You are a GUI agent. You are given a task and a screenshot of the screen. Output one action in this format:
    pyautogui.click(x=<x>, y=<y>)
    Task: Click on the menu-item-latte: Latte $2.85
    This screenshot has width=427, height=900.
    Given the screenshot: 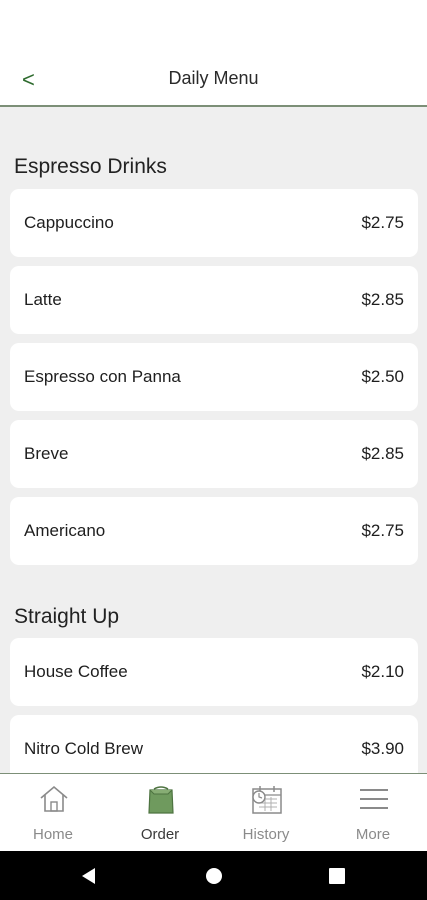 What is the action you would take?
    pyautogui.click(x=214, y=300)
    